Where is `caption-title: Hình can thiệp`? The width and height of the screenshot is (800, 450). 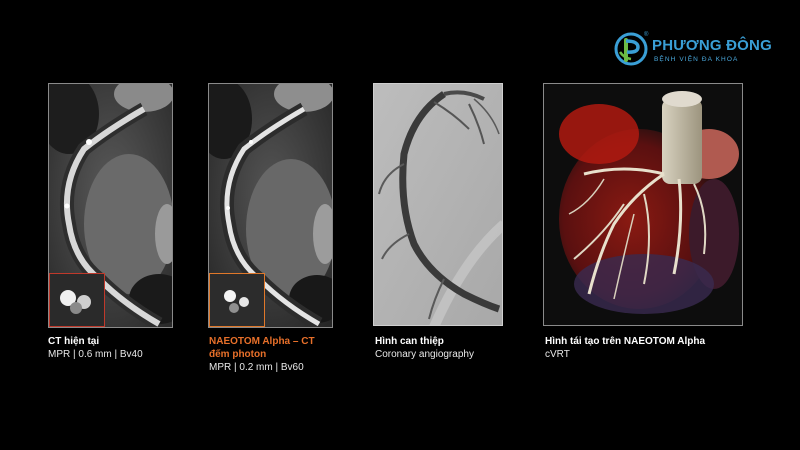
caption-title: Hình can thiệp is located at coordinates (409, 341).